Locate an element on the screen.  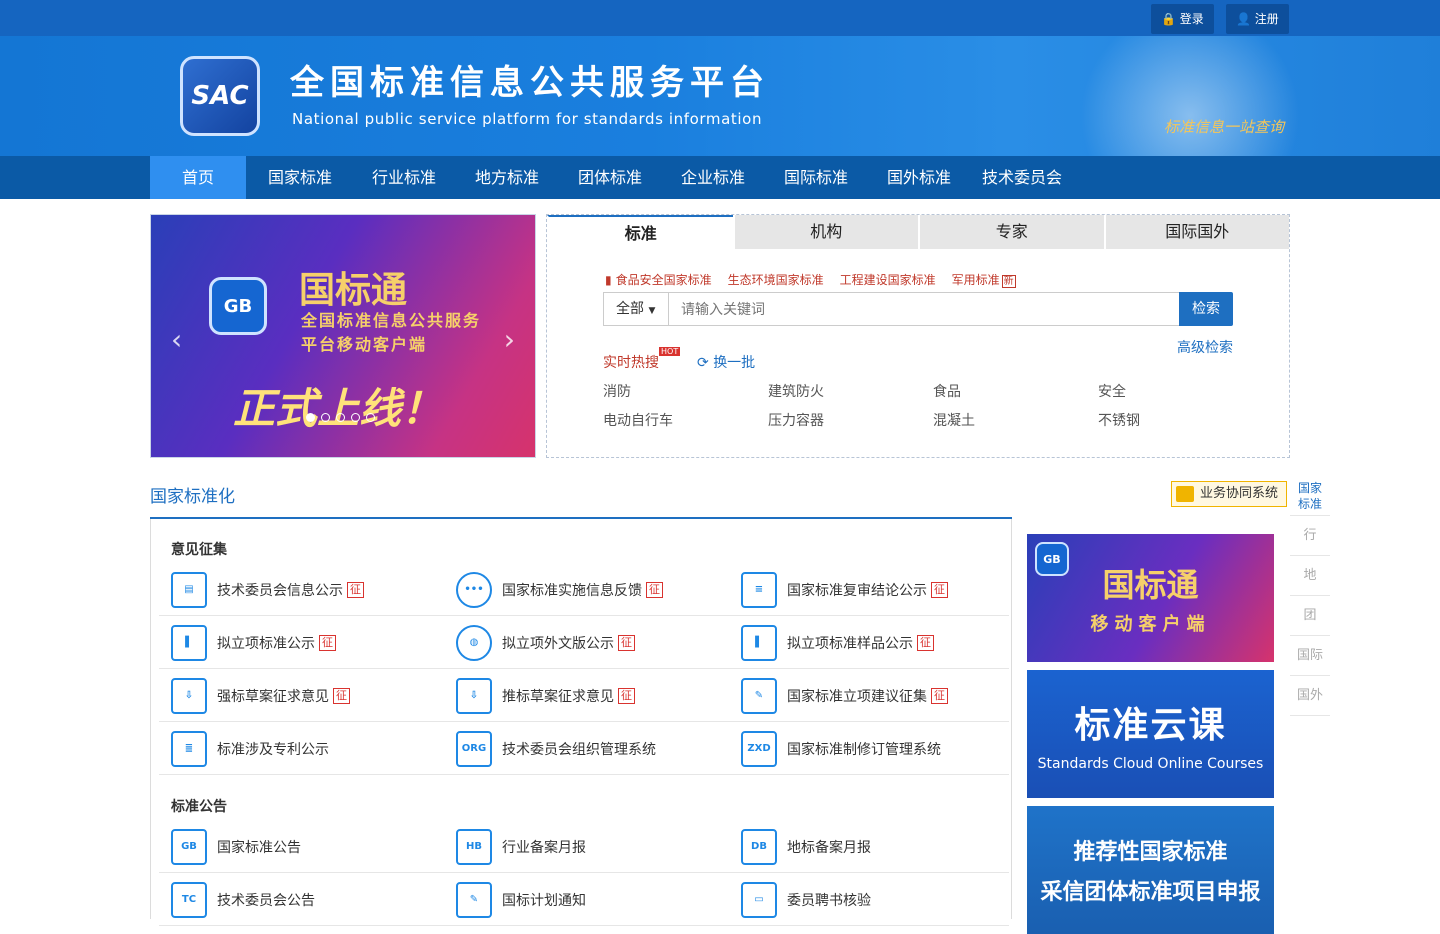
gb-doc-icon: GB is located at coordinates (189, 846).